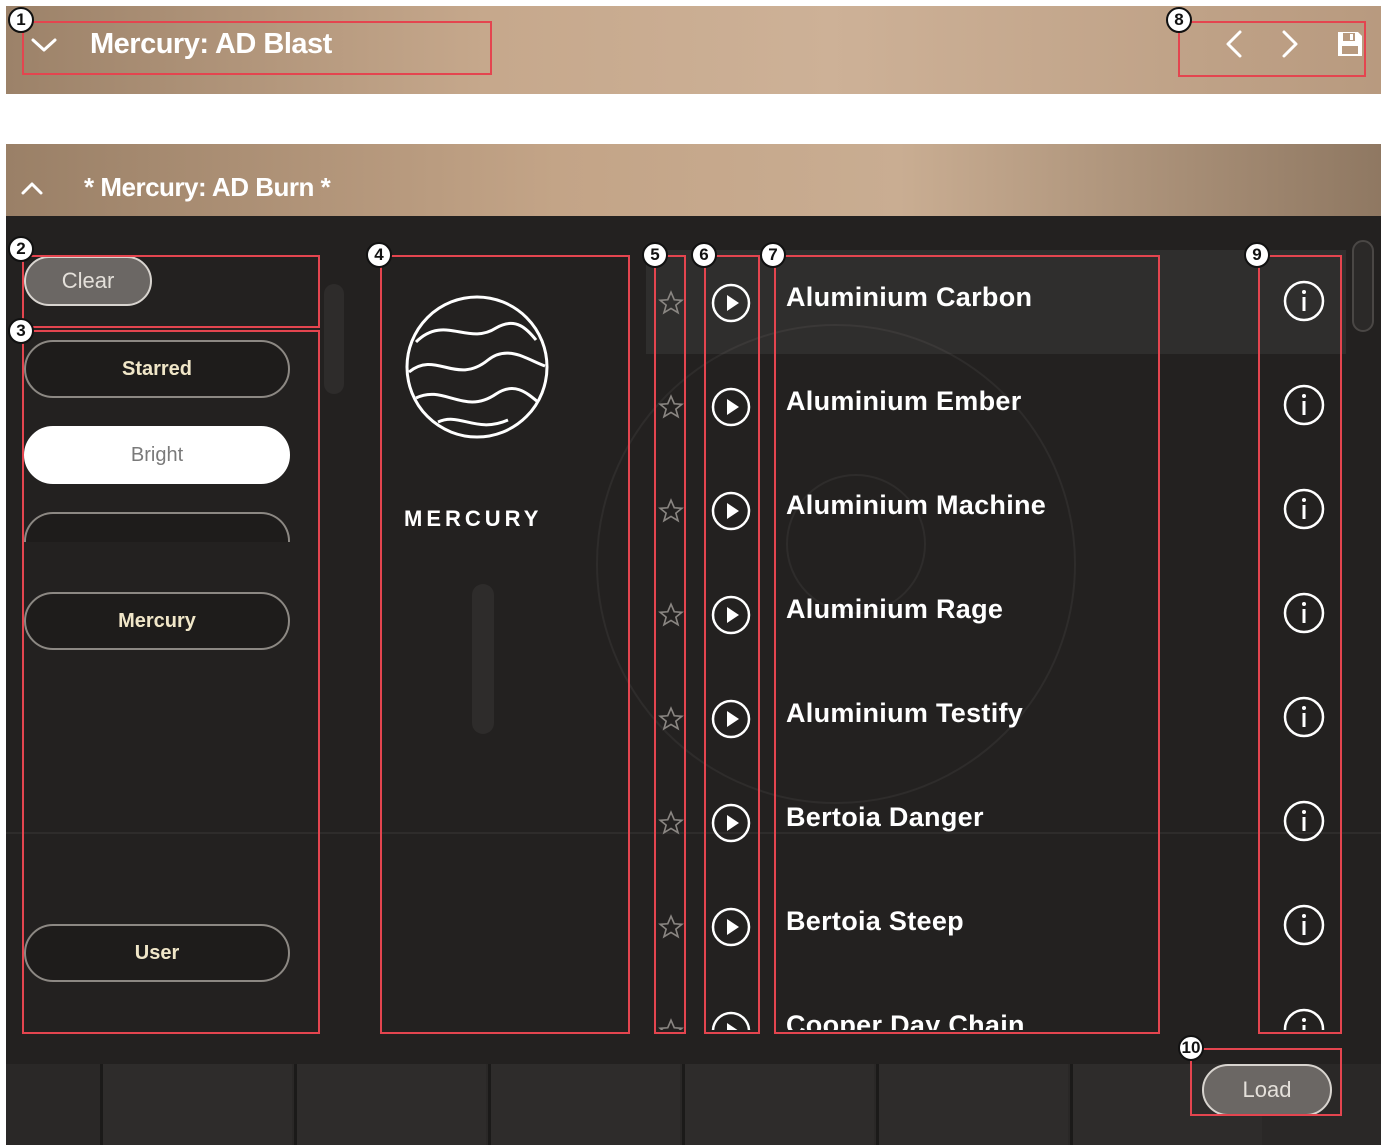 The height and width of the screenshot is (1145, 1387). What do you see at coordinates (773, 255) in the screenshot?
I see `callout-badge: 7` at bounding box center [773, 255].